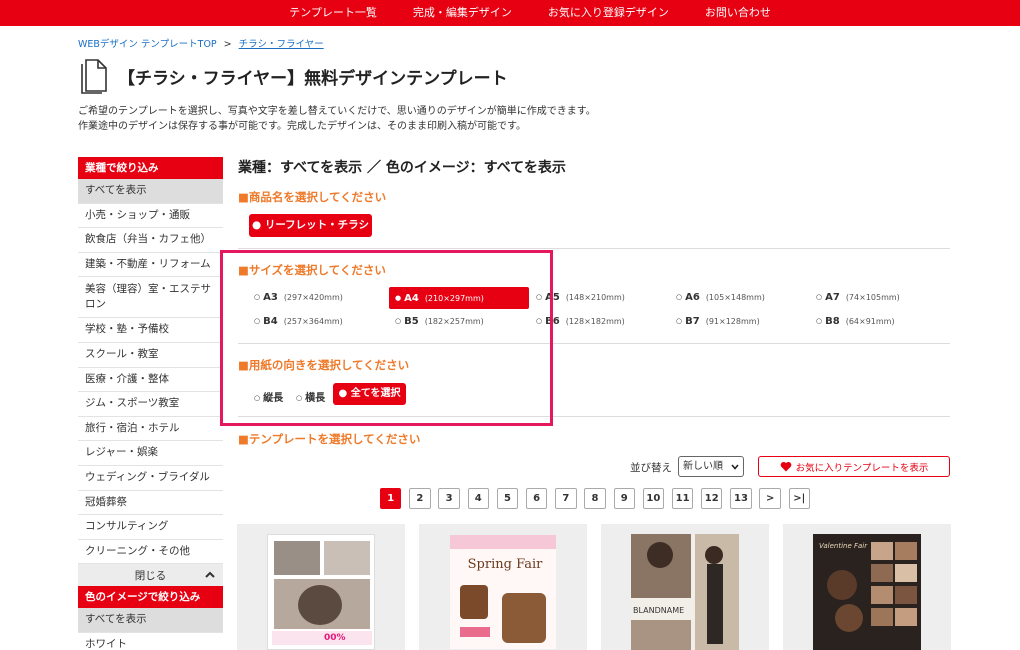 Image resolution: width=1020 pixels, height=650 pixels. I want to click on template-card: Spring Fair, so click(503, 587).